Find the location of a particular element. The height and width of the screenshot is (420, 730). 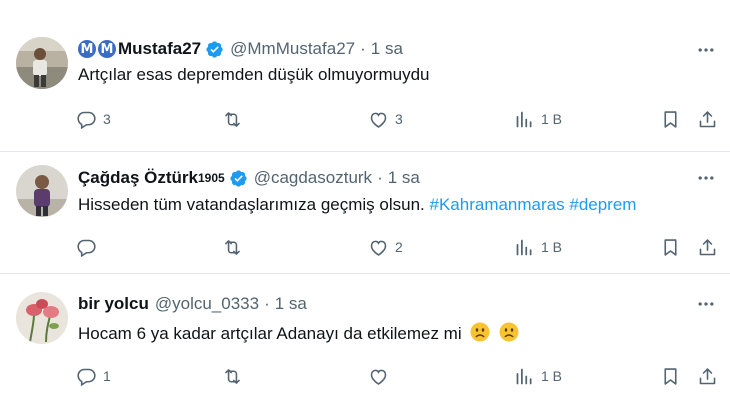

like-button: 3 is located at coordinates (385, 119).